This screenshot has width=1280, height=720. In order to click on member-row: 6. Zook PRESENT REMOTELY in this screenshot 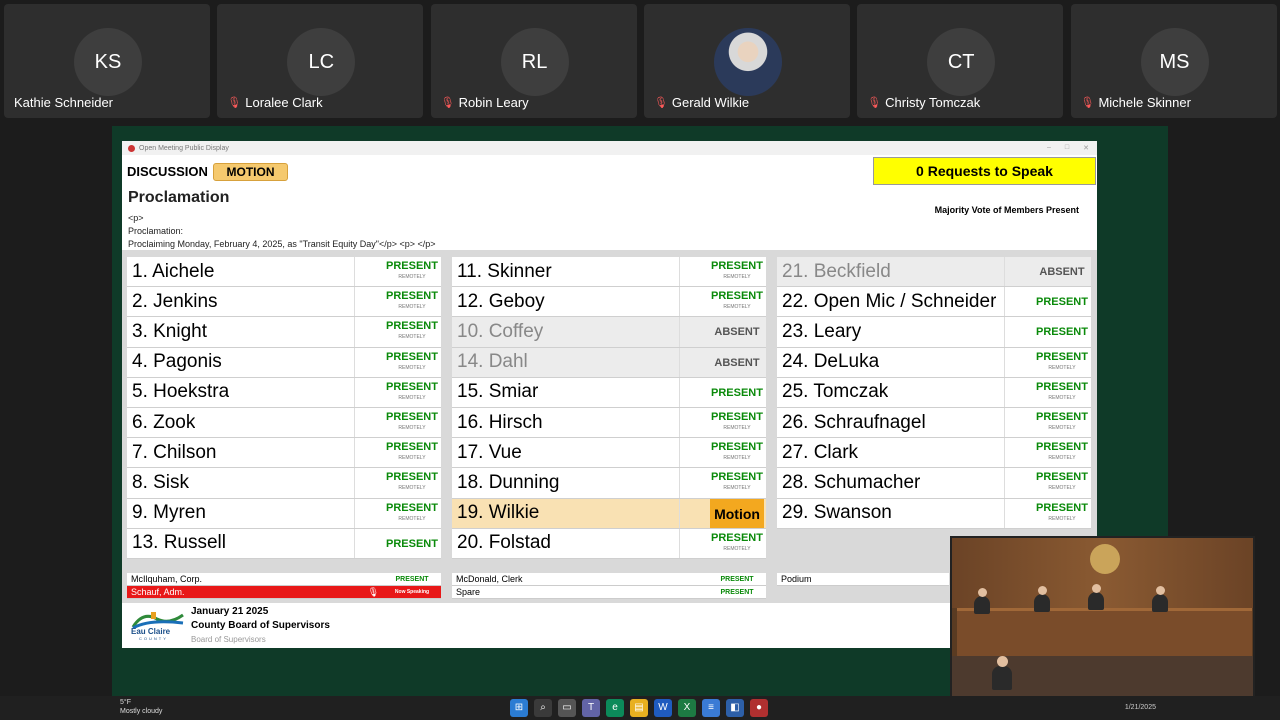, I will do `click(284, 423)`.